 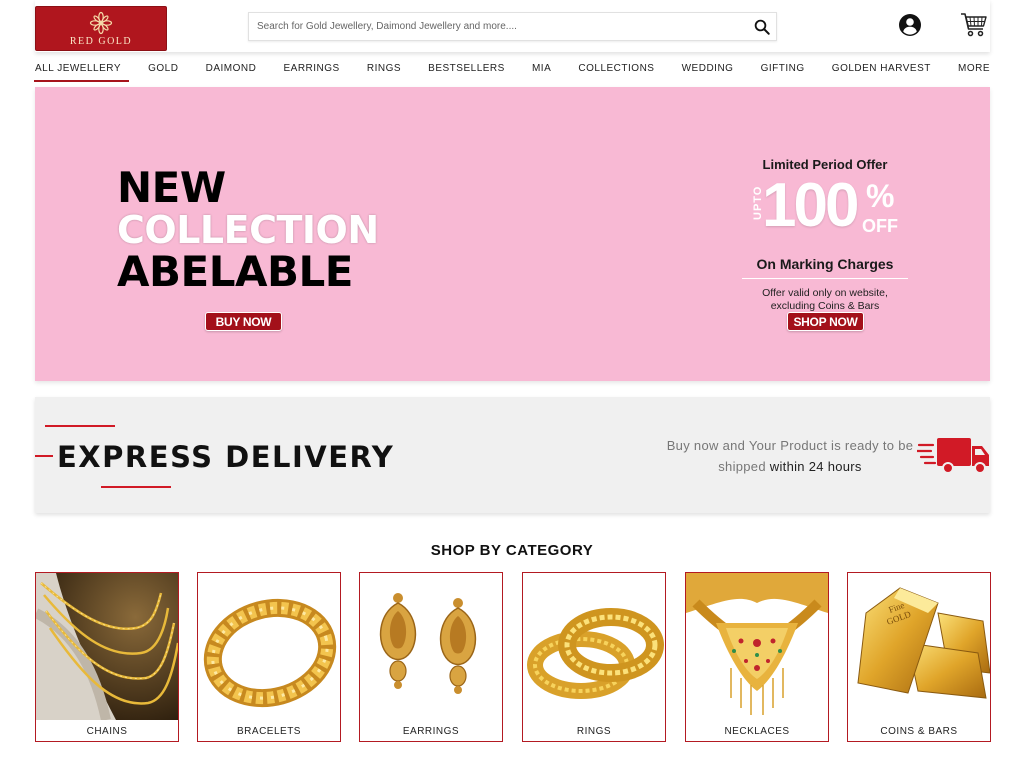 What do you see at coordinates (708, 71) in the screenshot?
I see `nav-item-wedding: WEDDING` at bounding box center [708, 71].